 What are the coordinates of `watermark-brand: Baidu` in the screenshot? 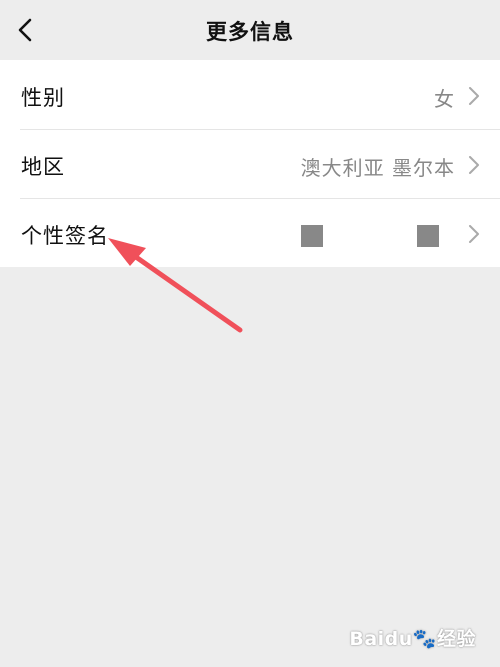 It's located at (381, 639).